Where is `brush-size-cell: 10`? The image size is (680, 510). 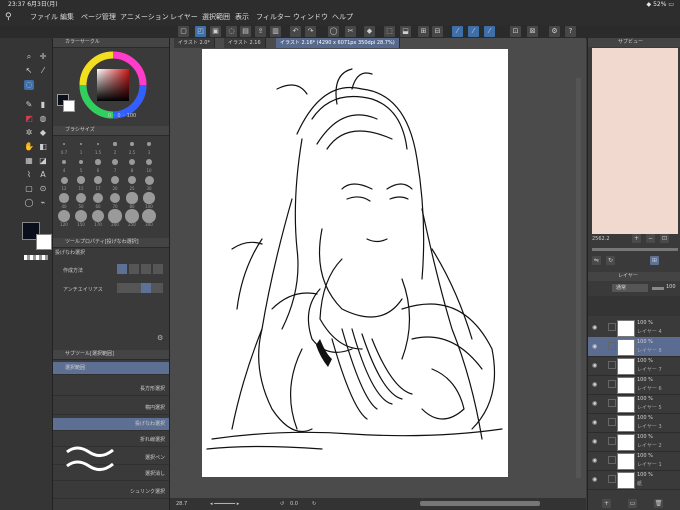 brush-size-cell: 10 is located at coordinates (149, 164).